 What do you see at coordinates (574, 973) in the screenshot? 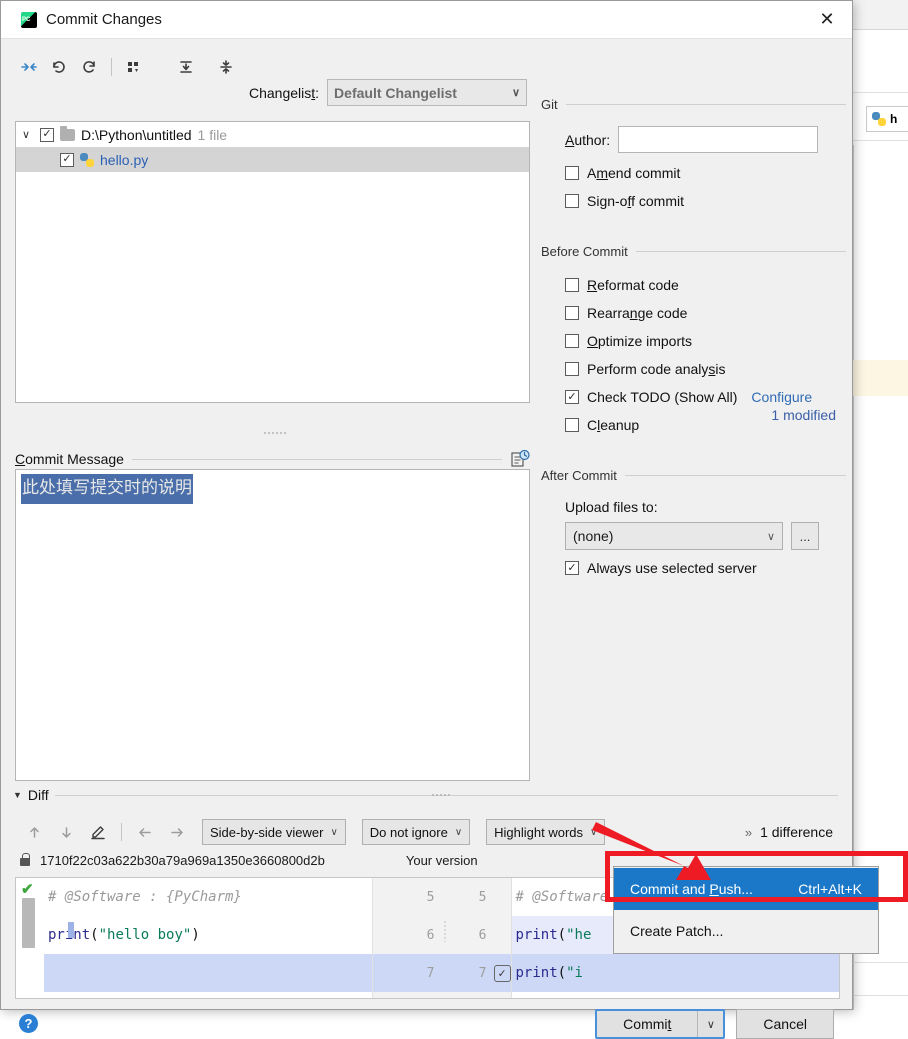
I see `diff-line-string: "i` at bounding box center [574, 973].